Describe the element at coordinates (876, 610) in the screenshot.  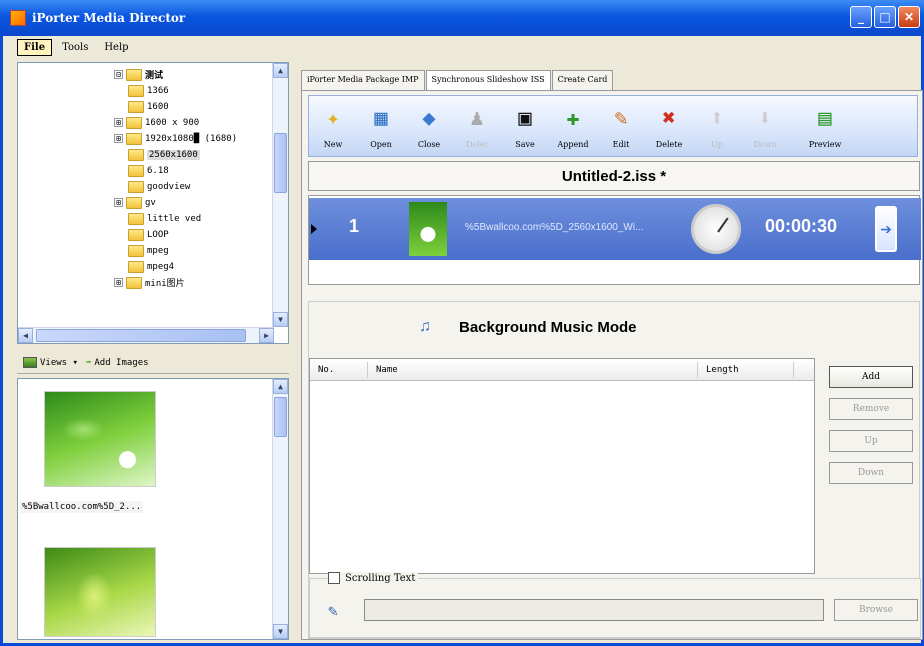
I see `browse-button: Browse` at that location.